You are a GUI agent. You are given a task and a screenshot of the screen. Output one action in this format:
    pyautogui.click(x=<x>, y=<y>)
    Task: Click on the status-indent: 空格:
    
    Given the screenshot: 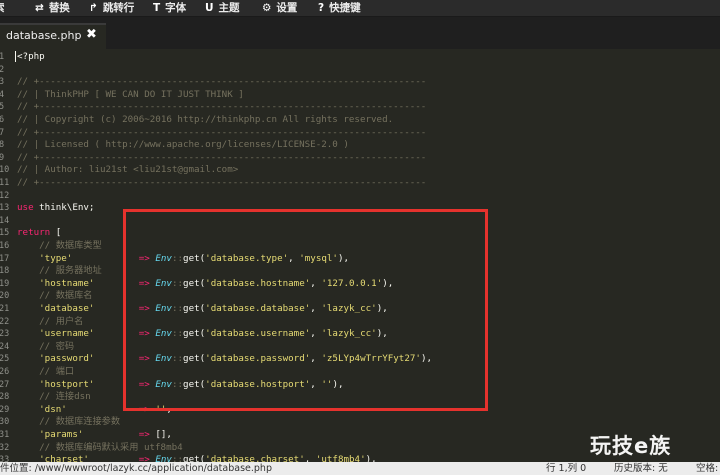 What is the action you would take?
    pyautogui.click(x=707, y=468)
    